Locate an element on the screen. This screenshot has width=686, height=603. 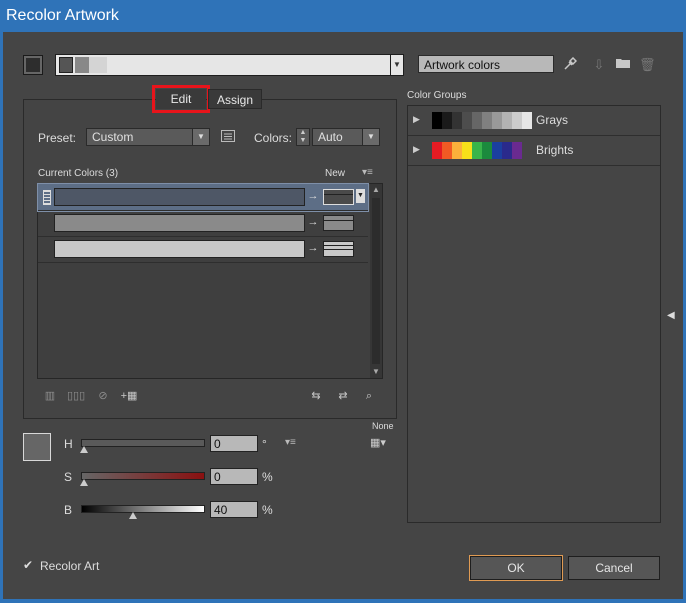
color-group-name: Brights is located at coordinates (555, 150).